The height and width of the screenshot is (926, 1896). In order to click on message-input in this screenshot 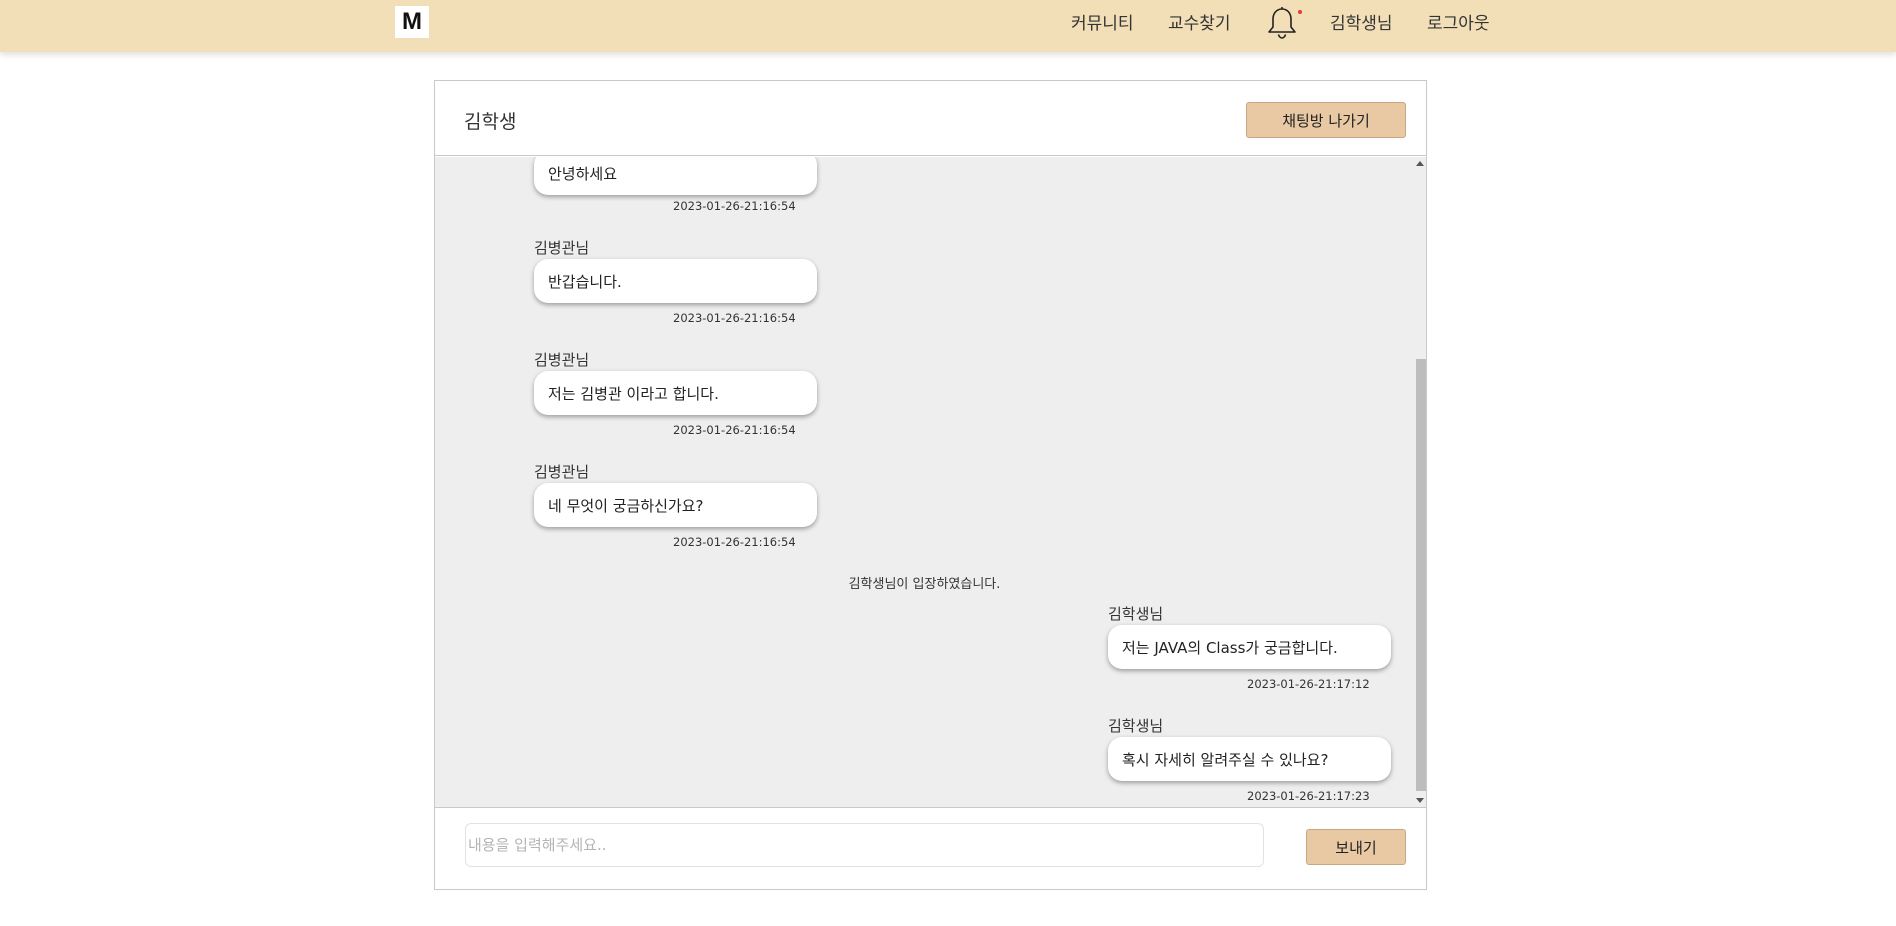, I will do `click(864, 845)`.